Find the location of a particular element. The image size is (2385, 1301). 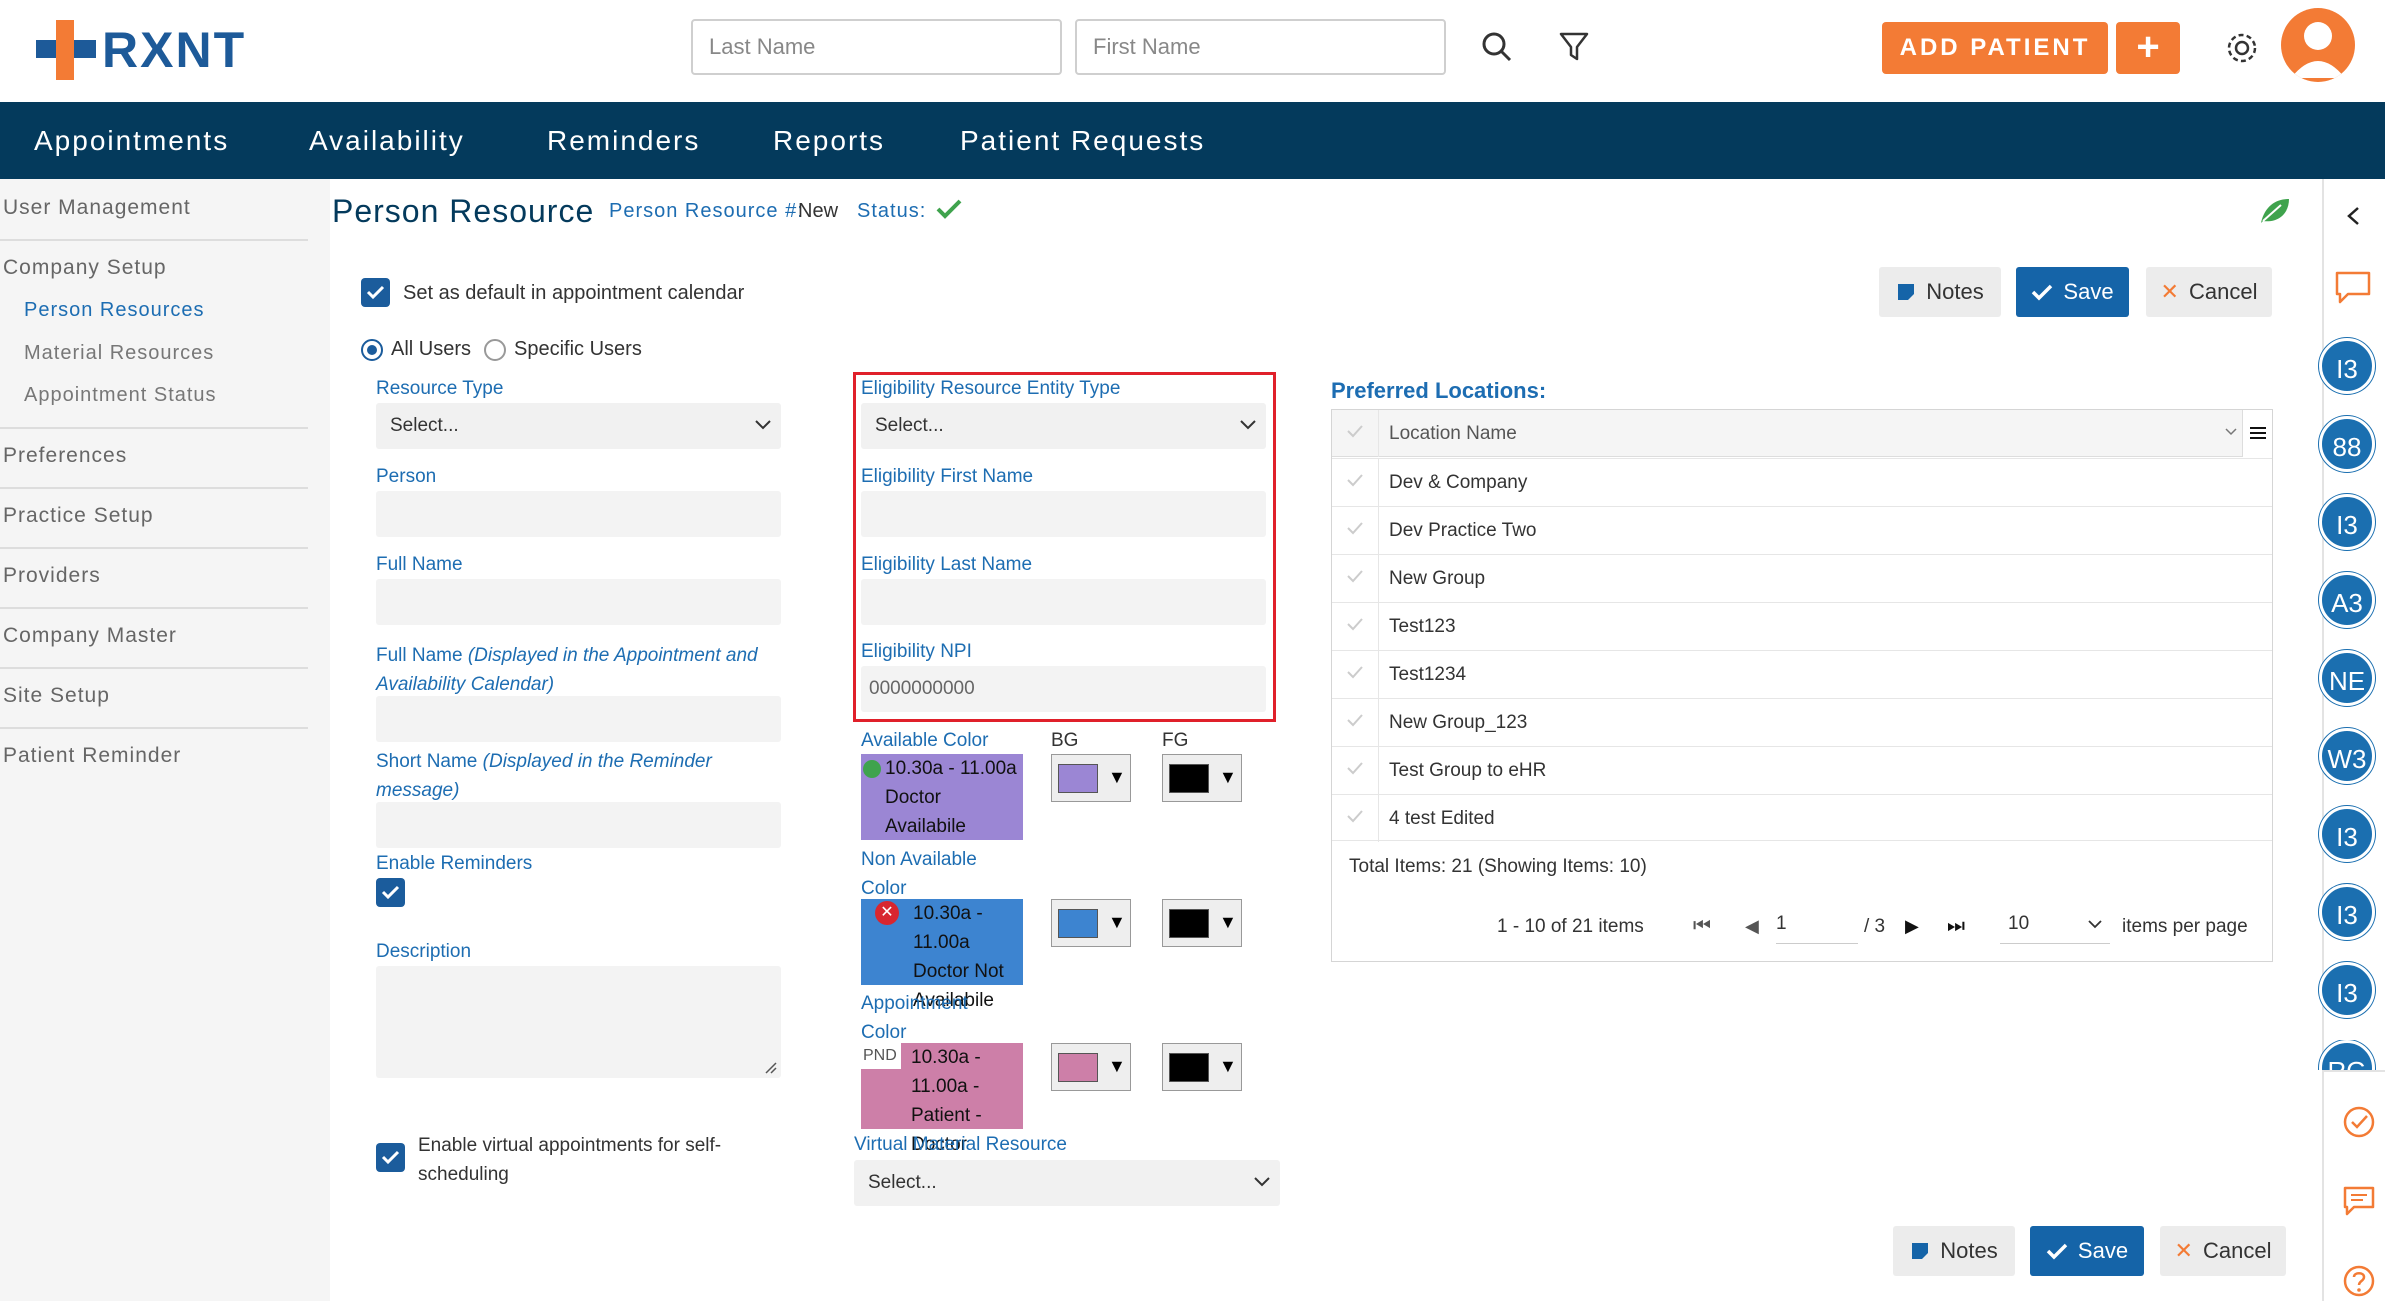

gear-icon is located at coordinates (2242, 48).